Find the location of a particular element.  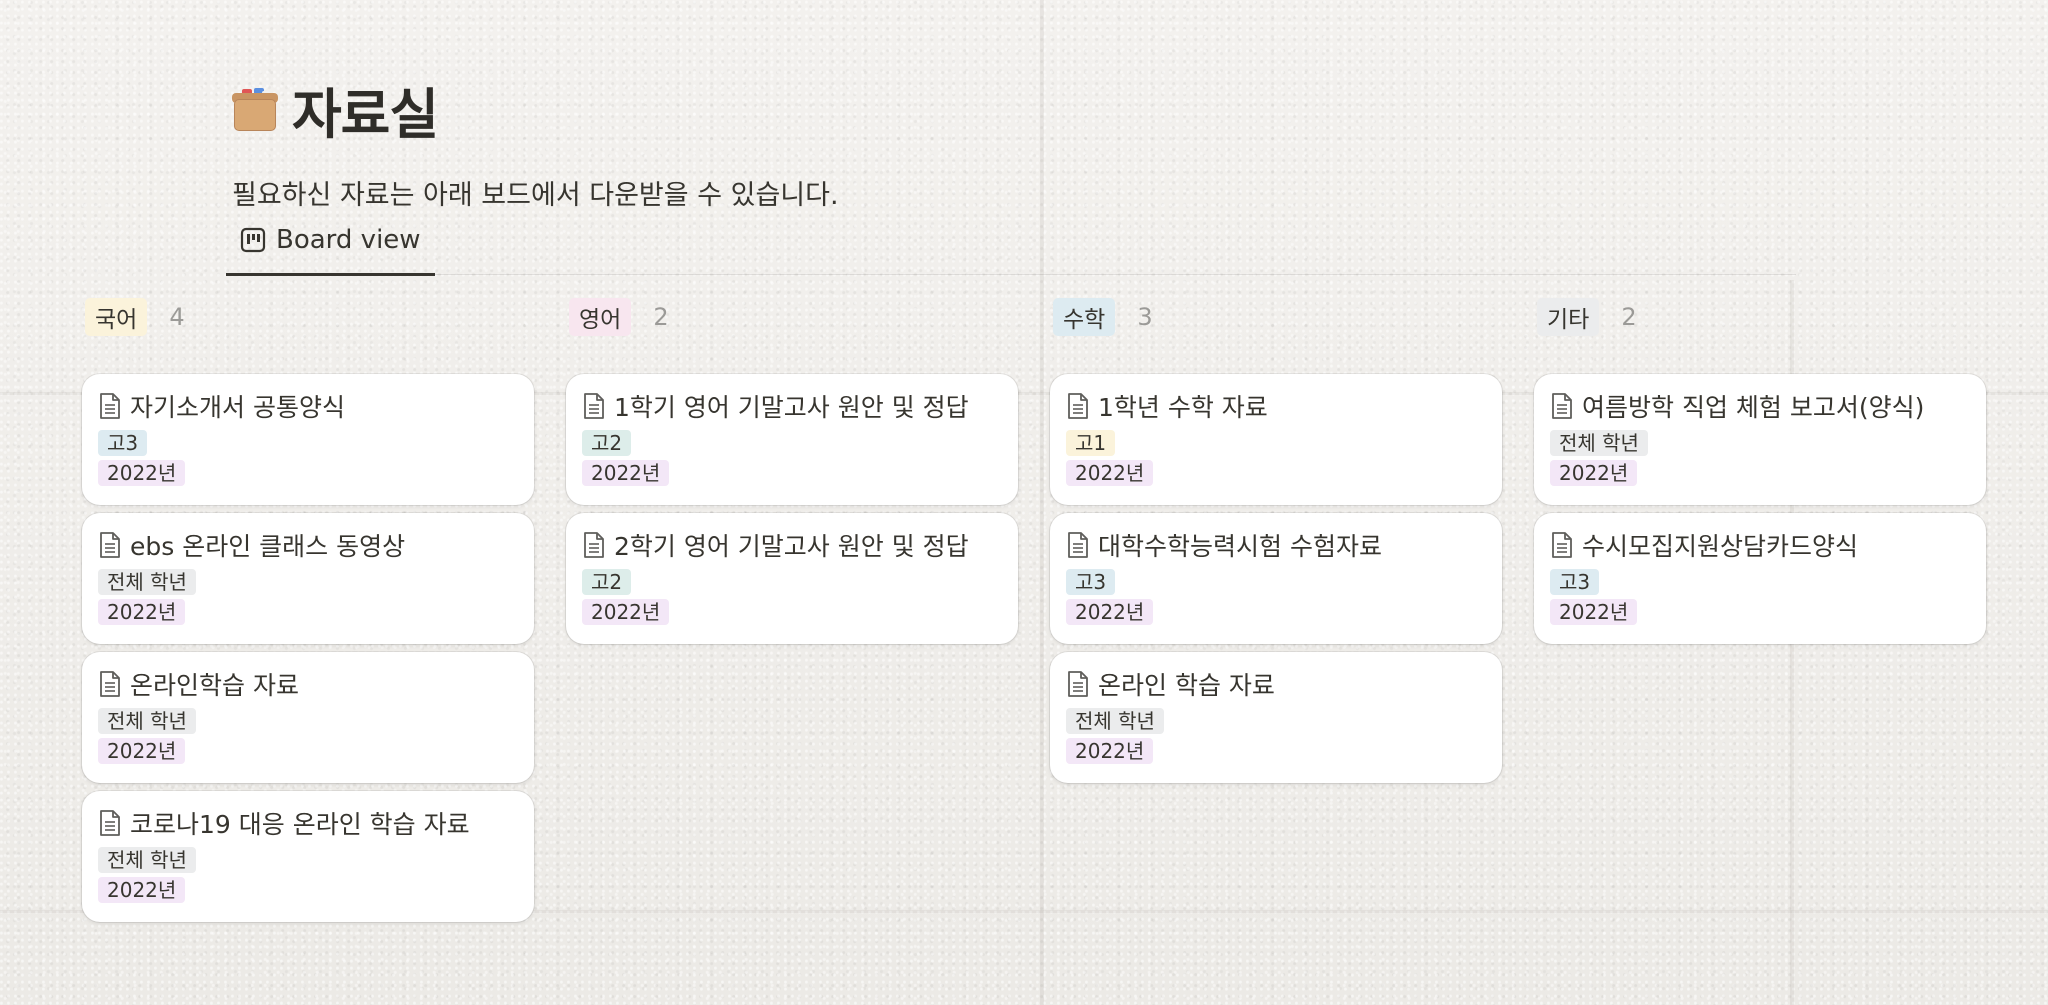

card-title-row: 2학기 영어 기말고사 원안 및 정답 is located at coordinates (792, 545).